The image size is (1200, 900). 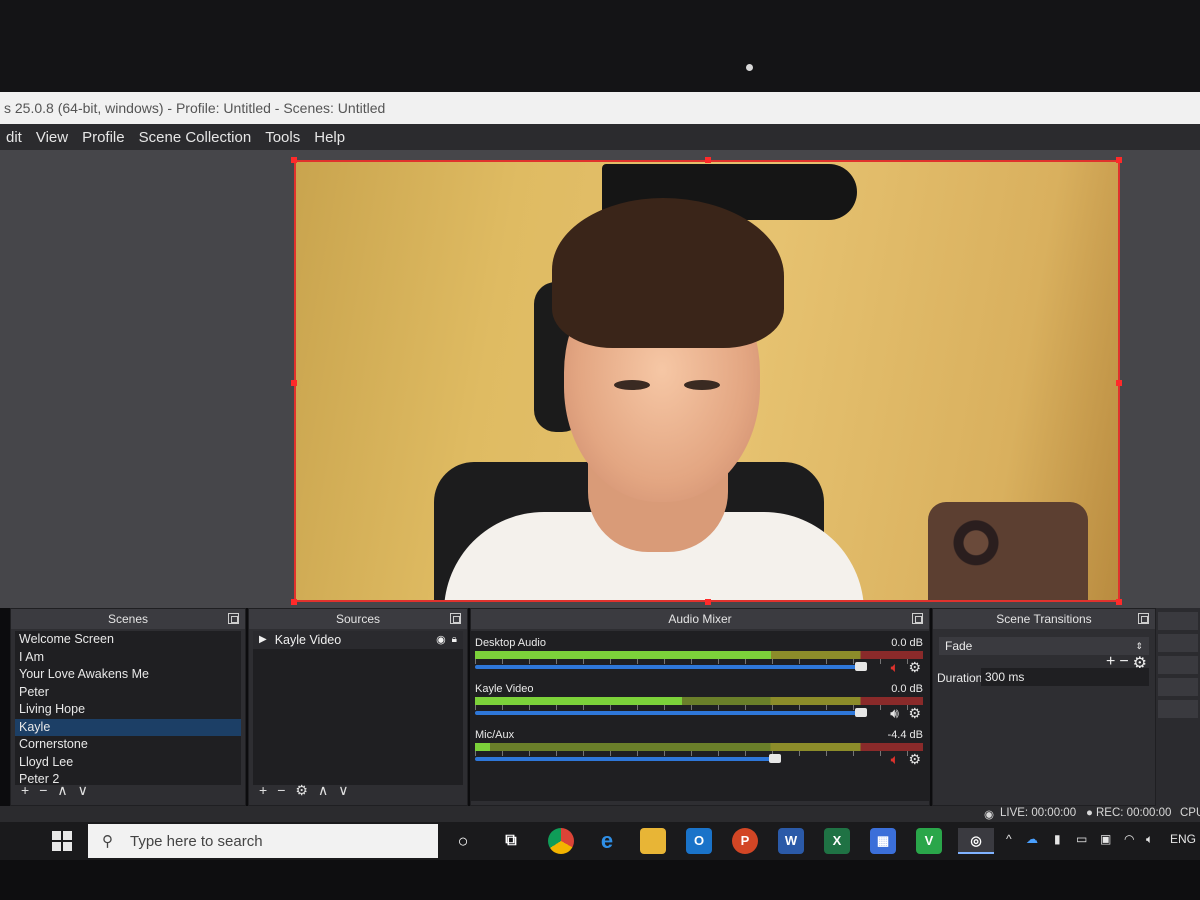 What do you see at coordinates (600, 46) in the screenshot?
I see `monitor-bezel` at bounding box center [600, 46].